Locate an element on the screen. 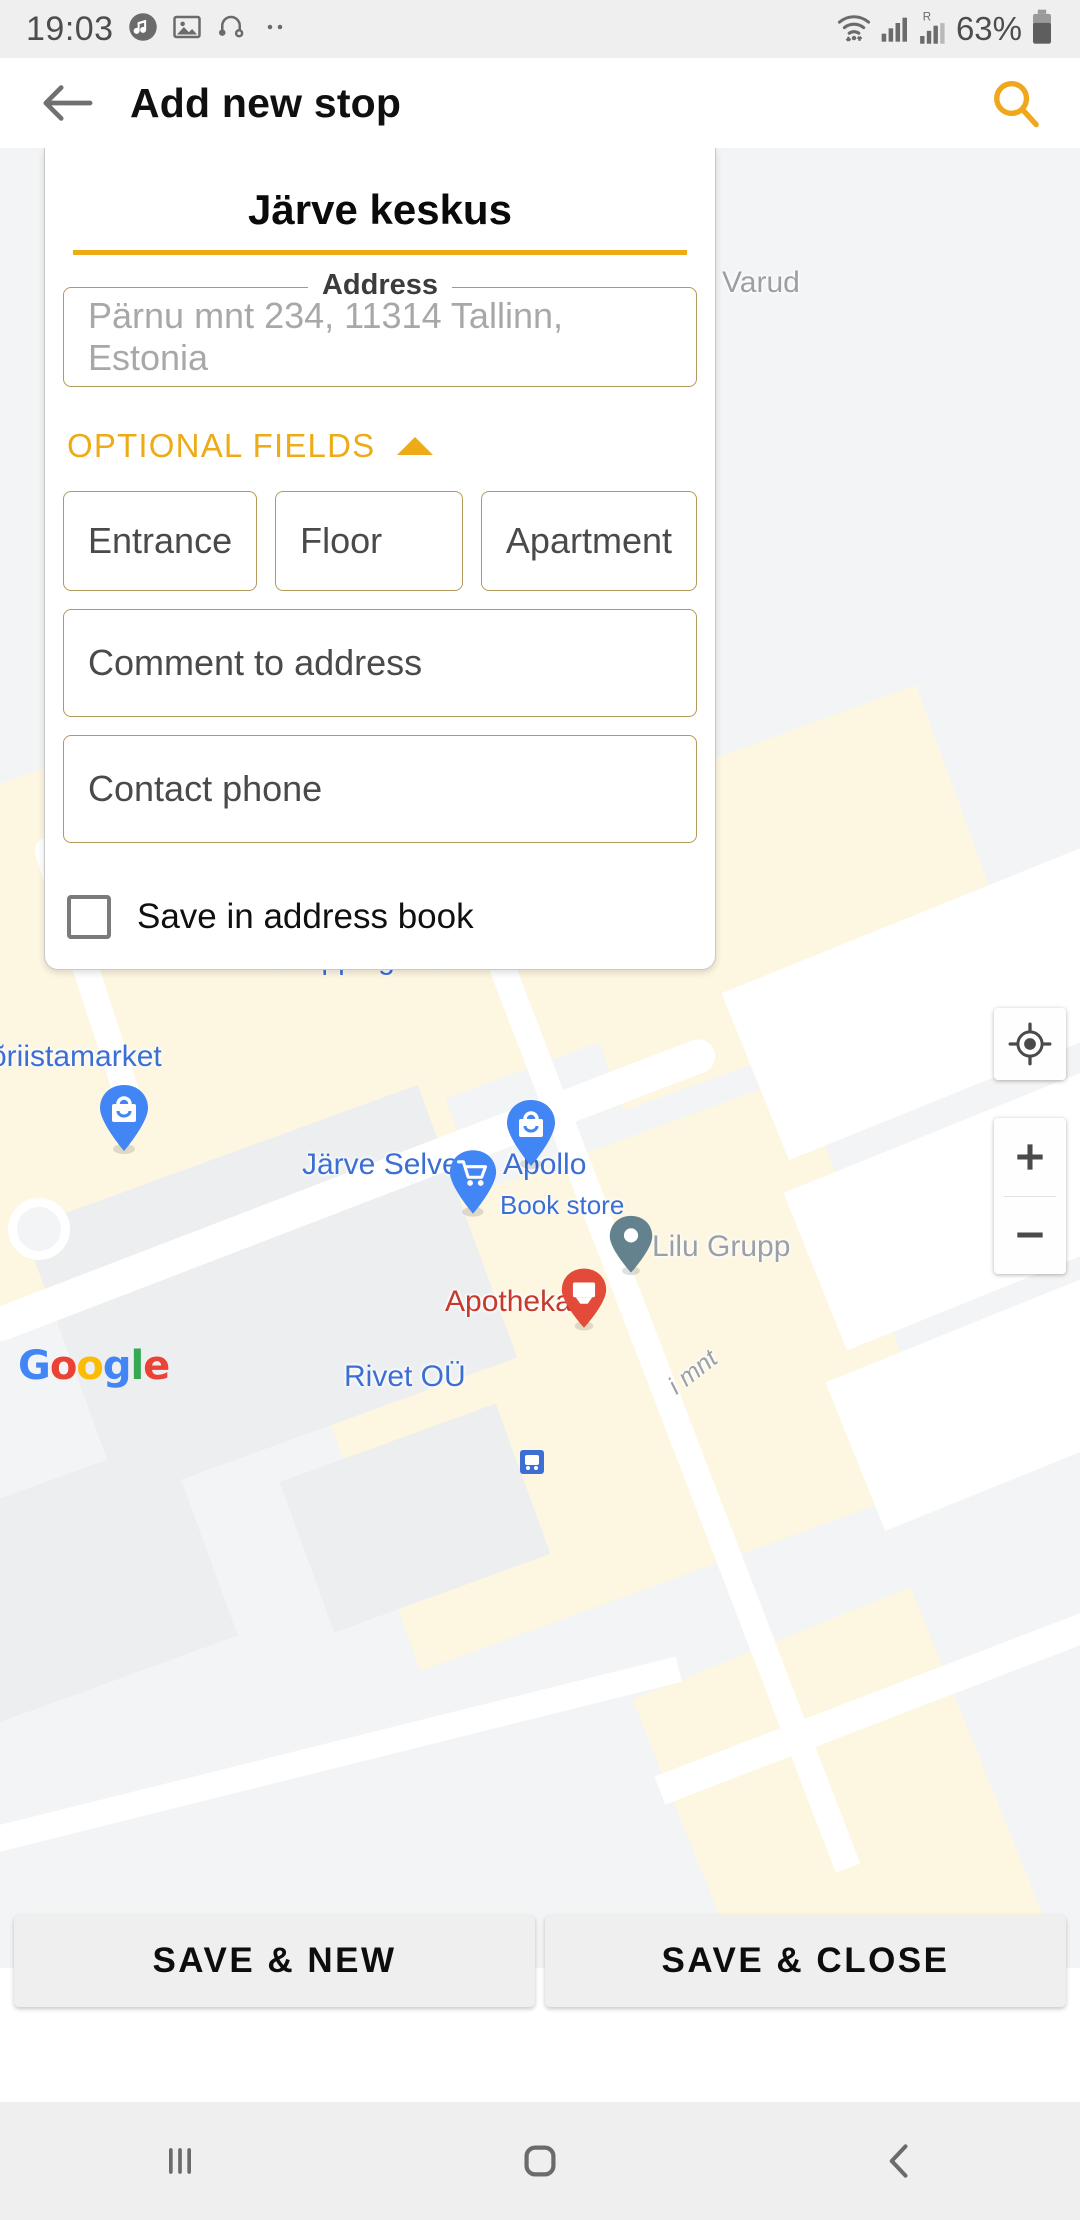 The image size is (1080, 2220). bus-stop-icon is located at coordinates (532, 1464).